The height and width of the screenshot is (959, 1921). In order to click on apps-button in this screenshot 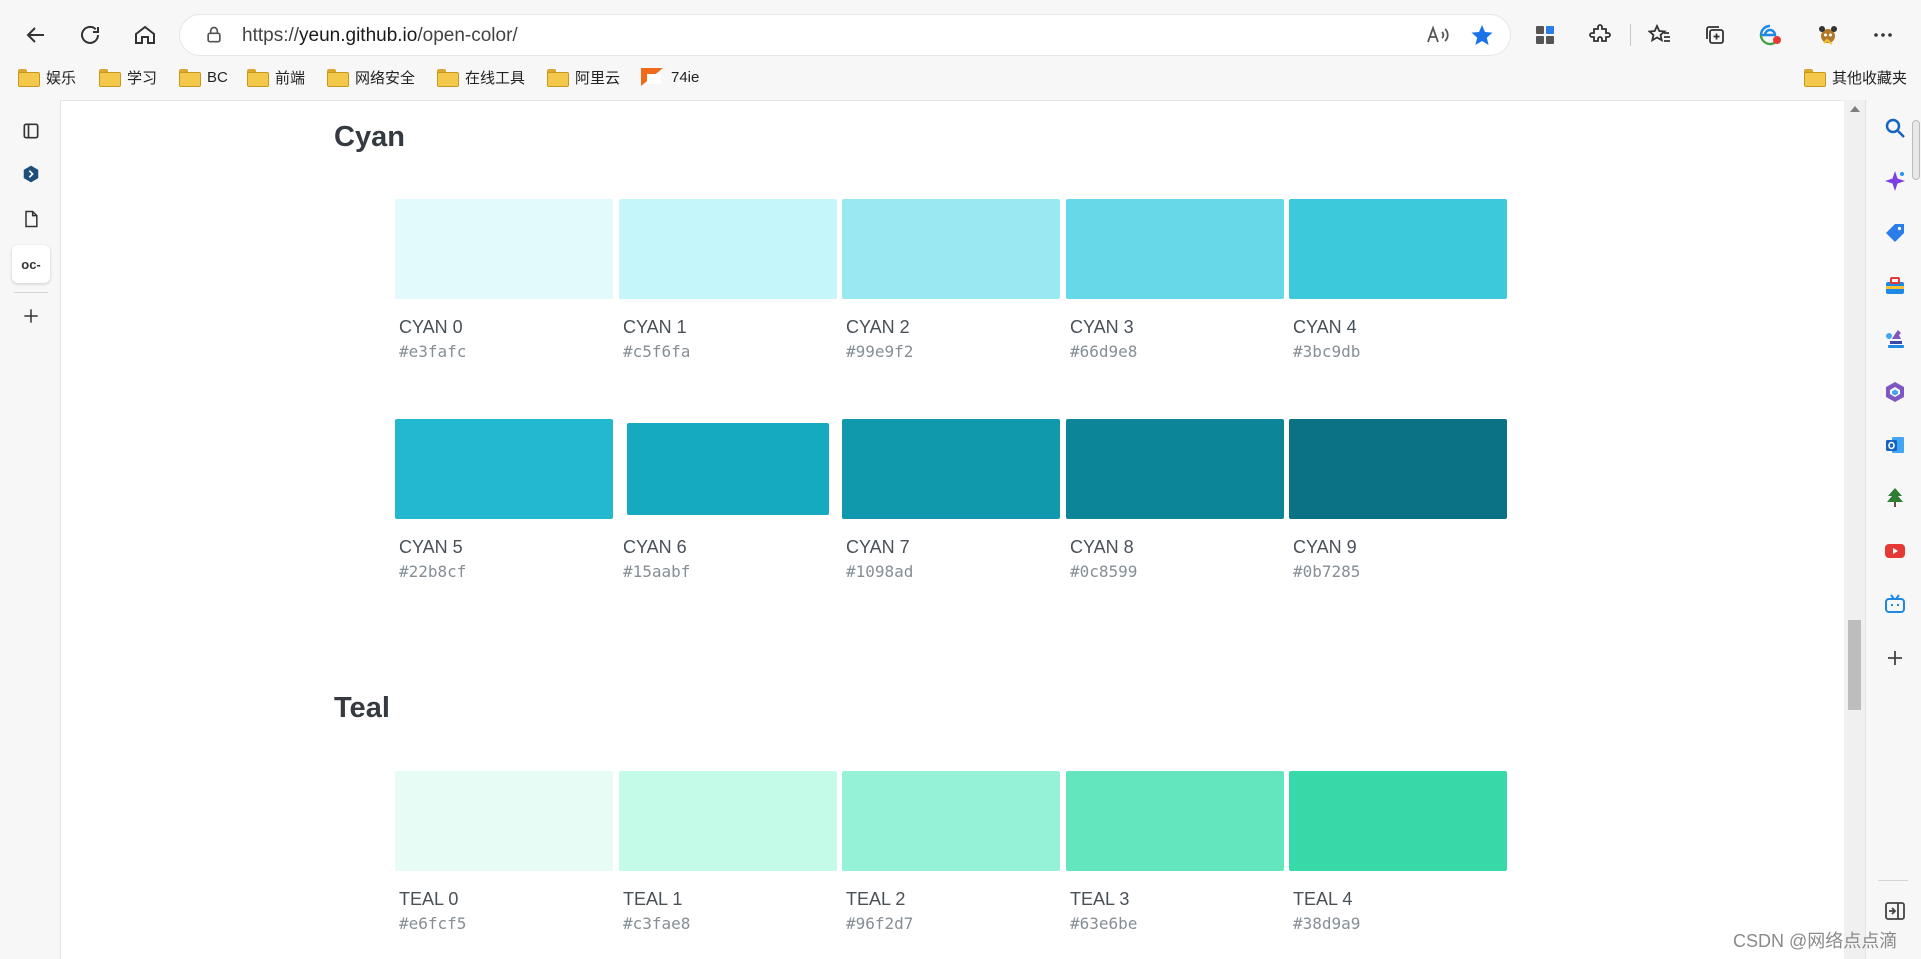, I will do `click(1545, 35)`.